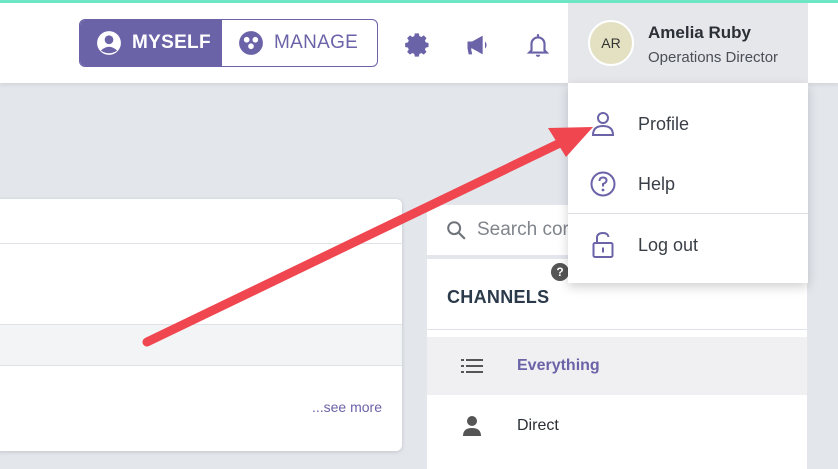 This screenshot has width=838, height=469. Describe the element at coordinates (611, 43) in the screenshot. I see `avatar: AR` at that location.